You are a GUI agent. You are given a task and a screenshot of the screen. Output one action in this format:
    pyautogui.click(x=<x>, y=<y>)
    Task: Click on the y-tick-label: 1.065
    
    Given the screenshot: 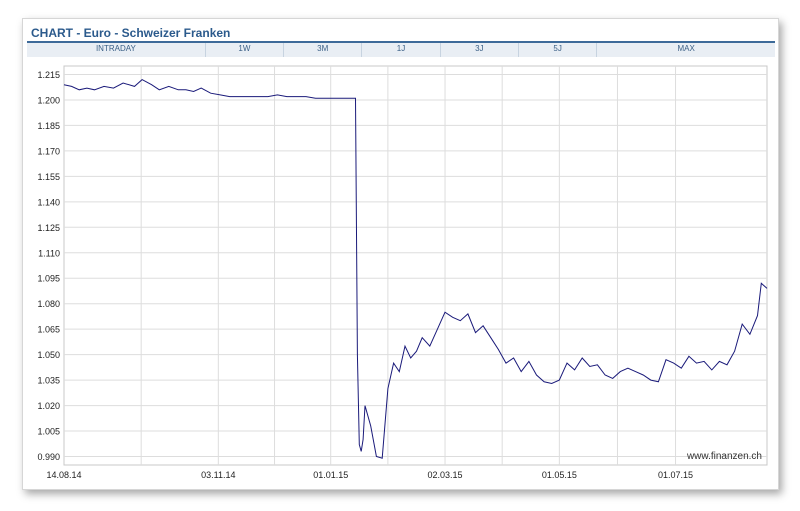 What is the action you would take?
    pyautogui.click(x=48, y=330)
    